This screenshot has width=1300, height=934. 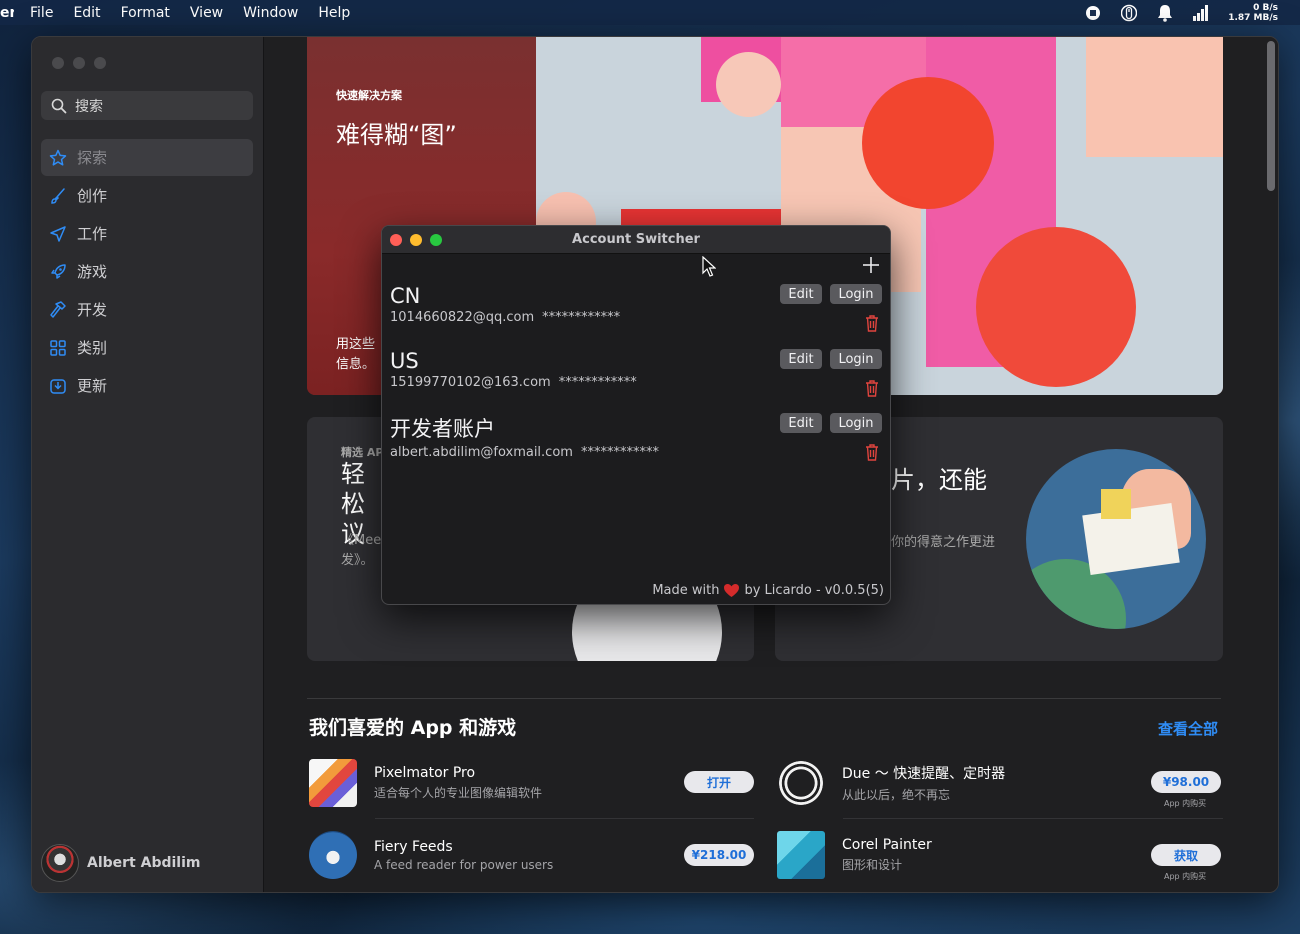 What do you see at coordinates (425, 783) in the screenshot?
I see `app-row-pixelmator: Pixelmator Pro 适合每个人的专业图像编辑软件` at bounding box center [425, 783].